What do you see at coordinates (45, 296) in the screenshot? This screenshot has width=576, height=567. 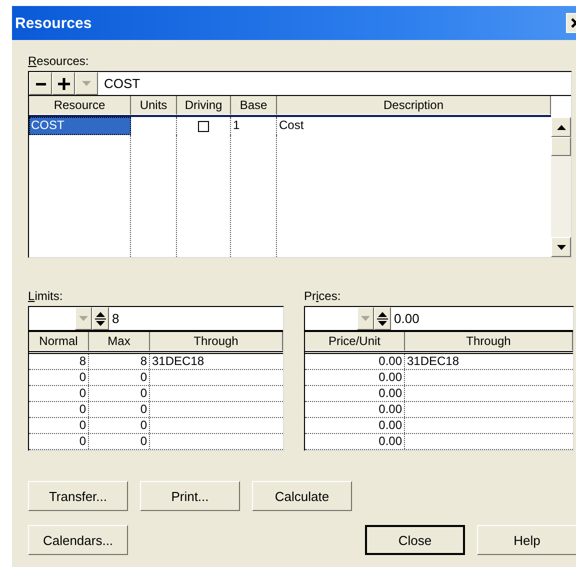 I see `limits-label: Limits:` at bounding box center [45, 296].